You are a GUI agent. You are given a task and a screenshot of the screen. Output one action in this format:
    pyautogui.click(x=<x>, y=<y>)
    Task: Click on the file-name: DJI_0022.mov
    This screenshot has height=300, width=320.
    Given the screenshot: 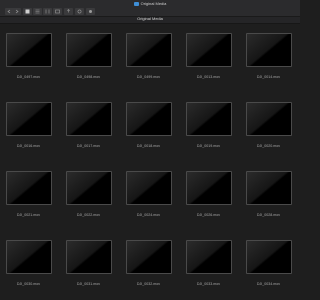 What is the action you would take?
    pyautogui.click(x=88, y=215)
    